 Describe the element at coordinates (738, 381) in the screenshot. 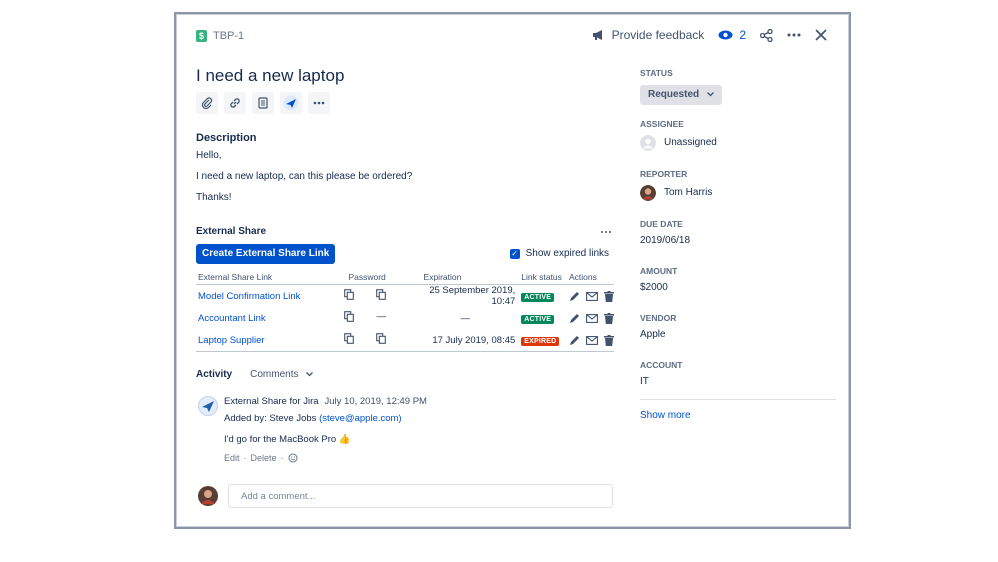

I see `account-value: IT` at that location.